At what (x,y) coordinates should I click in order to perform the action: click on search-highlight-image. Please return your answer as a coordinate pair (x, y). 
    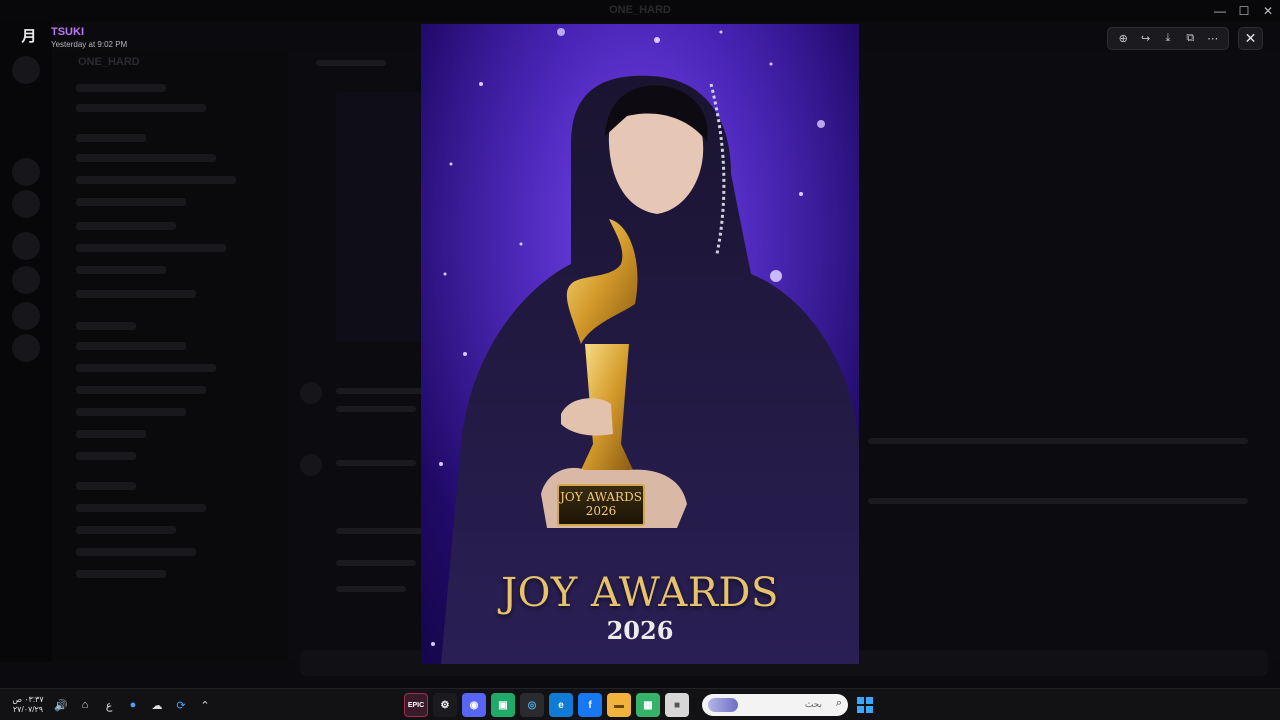
    Looking at the image, I should click on (723, 705).